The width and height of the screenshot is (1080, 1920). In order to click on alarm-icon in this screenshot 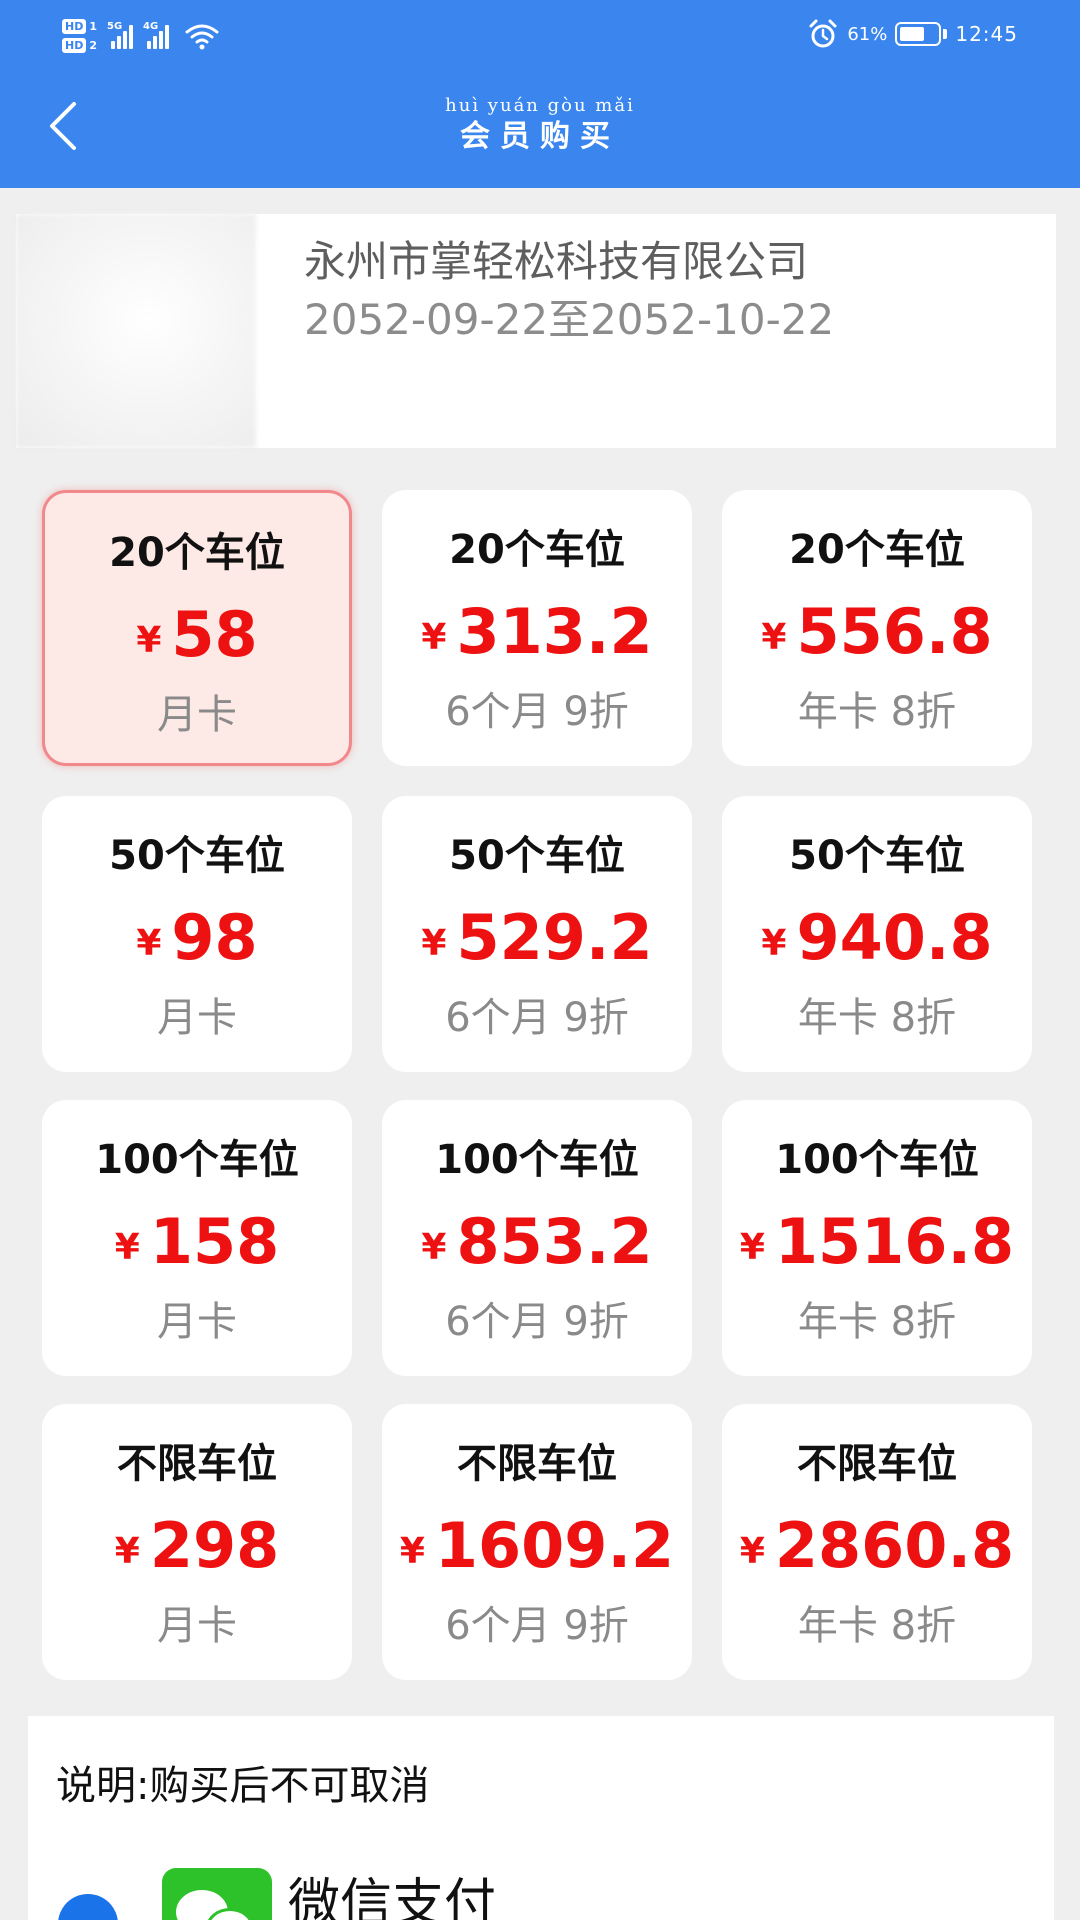, I will do `click(823, 33)`.